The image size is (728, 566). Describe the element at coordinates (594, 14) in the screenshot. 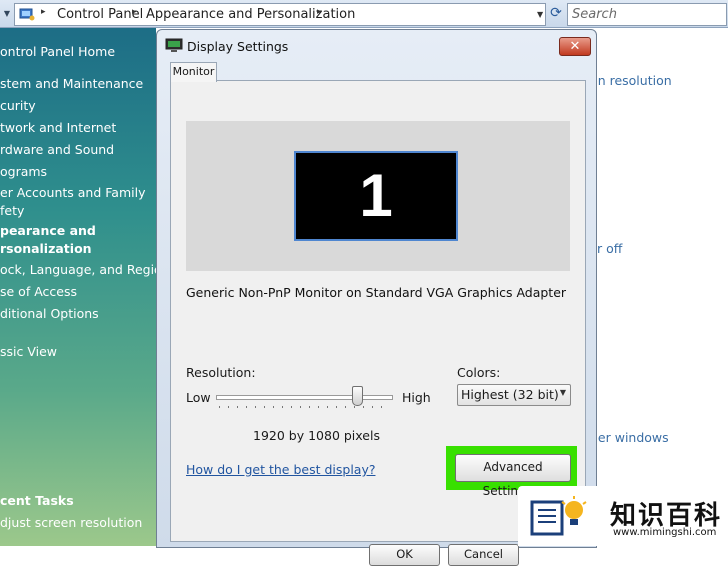

I see `search-placeholder: Search` at that location.